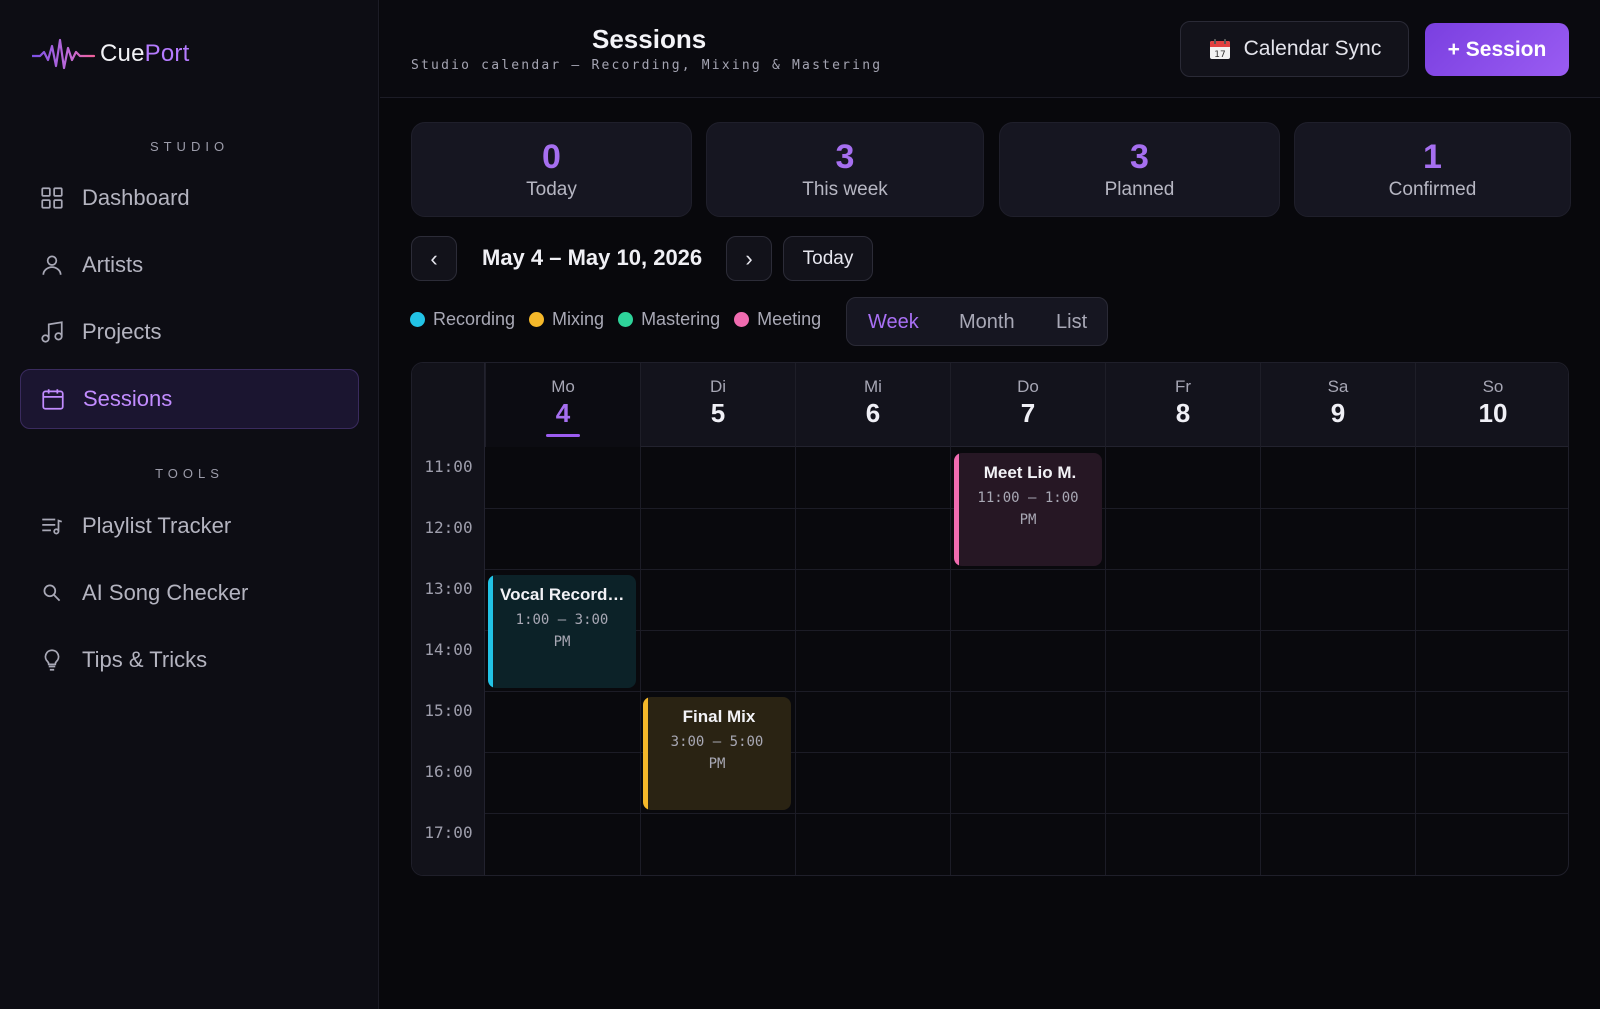  I want to click on view-tab-list: List, so click(1071, 322).